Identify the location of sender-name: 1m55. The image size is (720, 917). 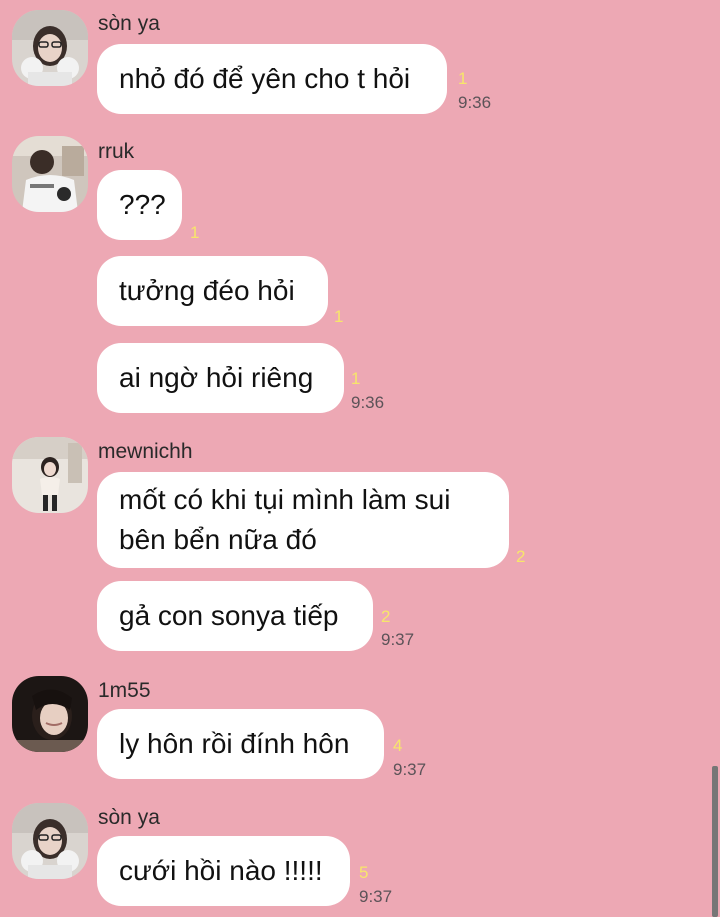
(124, 690).